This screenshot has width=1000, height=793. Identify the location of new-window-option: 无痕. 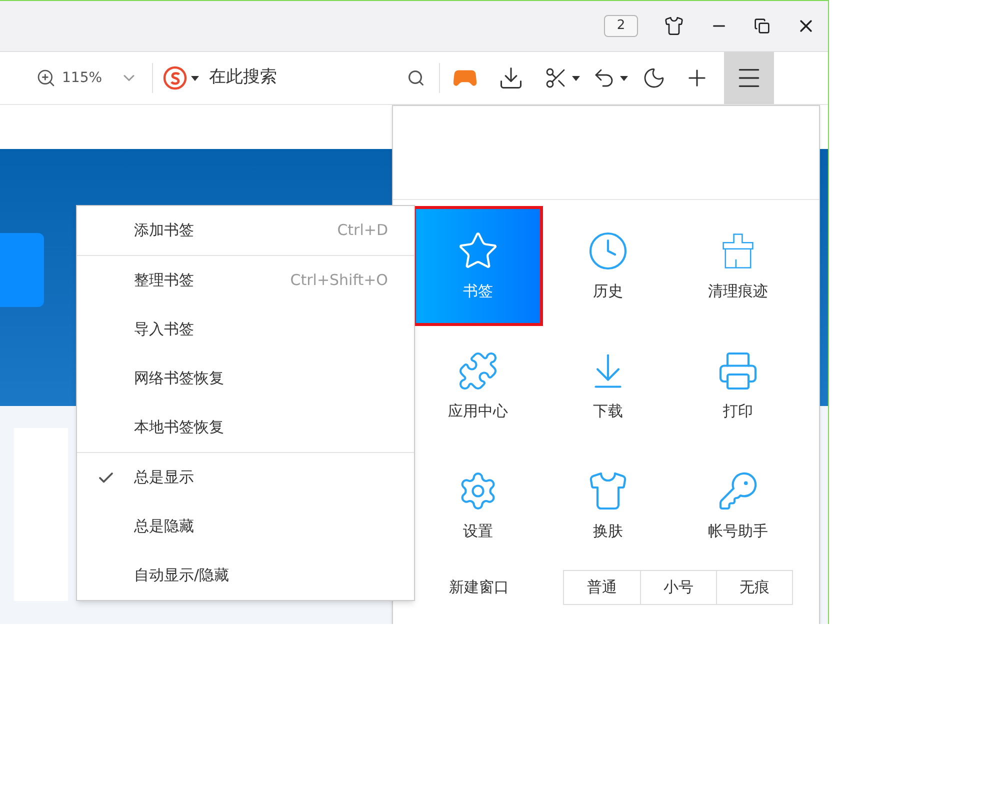
(754, 587).